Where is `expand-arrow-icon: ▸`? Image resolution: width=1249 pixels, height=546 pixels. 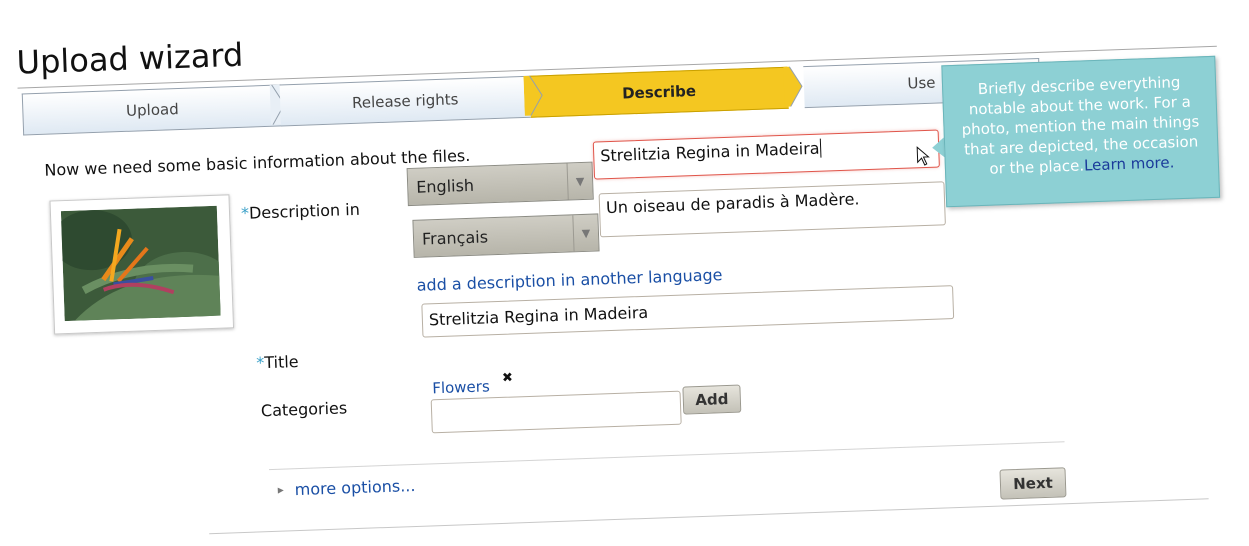
expand-arrow-icon: ▸ is located at coordinates (280, 490).